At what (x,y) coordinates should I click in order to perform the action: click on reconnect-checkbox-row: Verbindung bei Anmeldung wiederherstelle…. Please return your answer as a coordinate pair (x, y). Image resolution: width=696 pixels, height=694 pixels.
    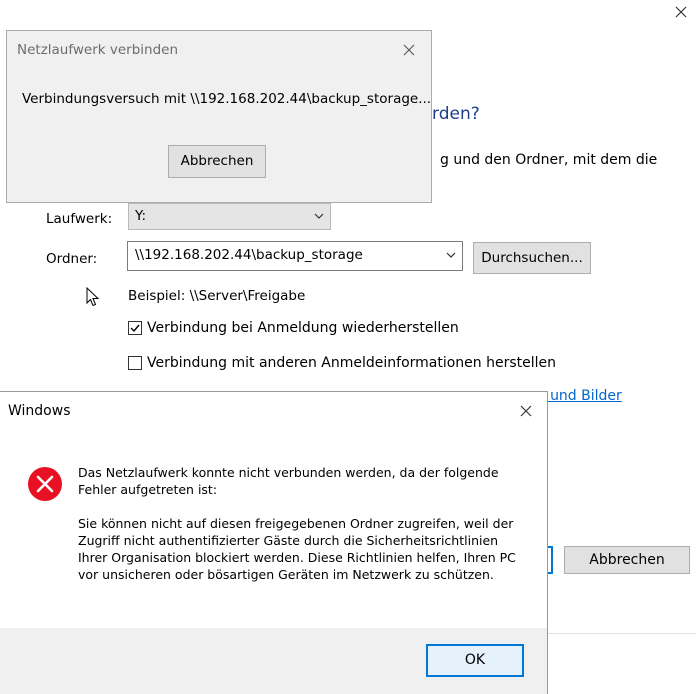
    Looking at the image, I should click on (293, 328).